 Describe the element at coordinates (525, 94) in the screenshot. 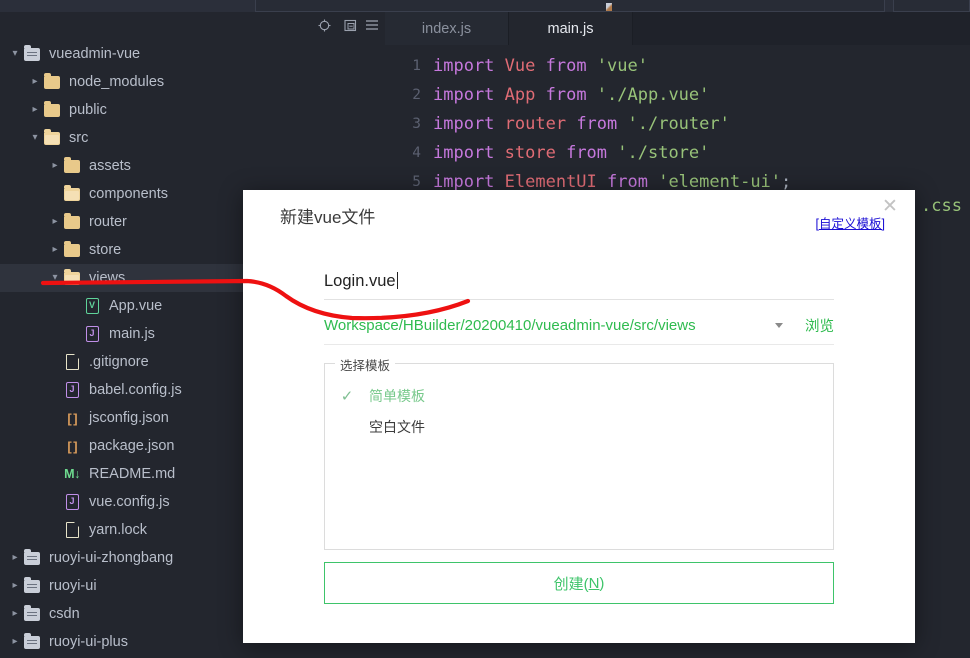

I see `code-token: App` at that location.